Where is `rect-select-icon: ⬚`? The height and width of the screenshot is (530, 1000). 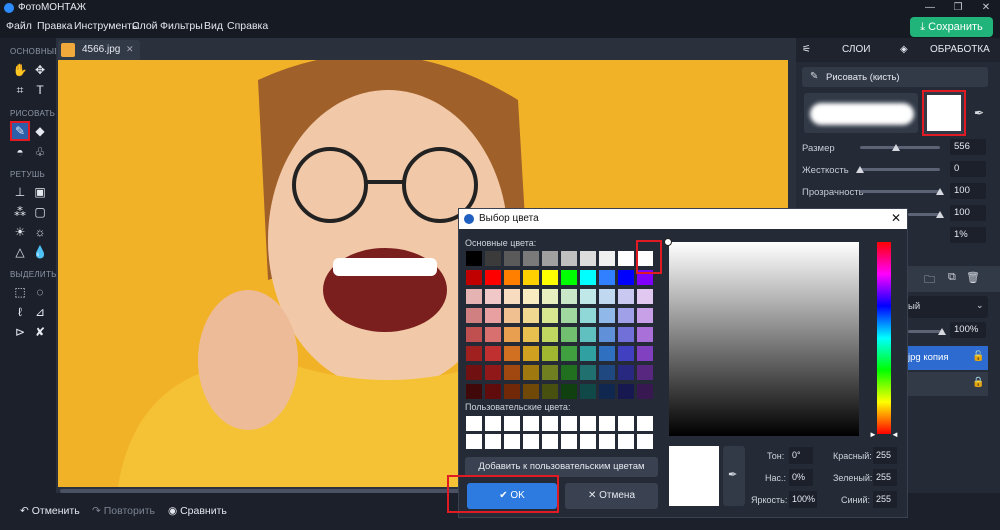
rect-select-icon: ⬚ is located at coordinates (20, 292).